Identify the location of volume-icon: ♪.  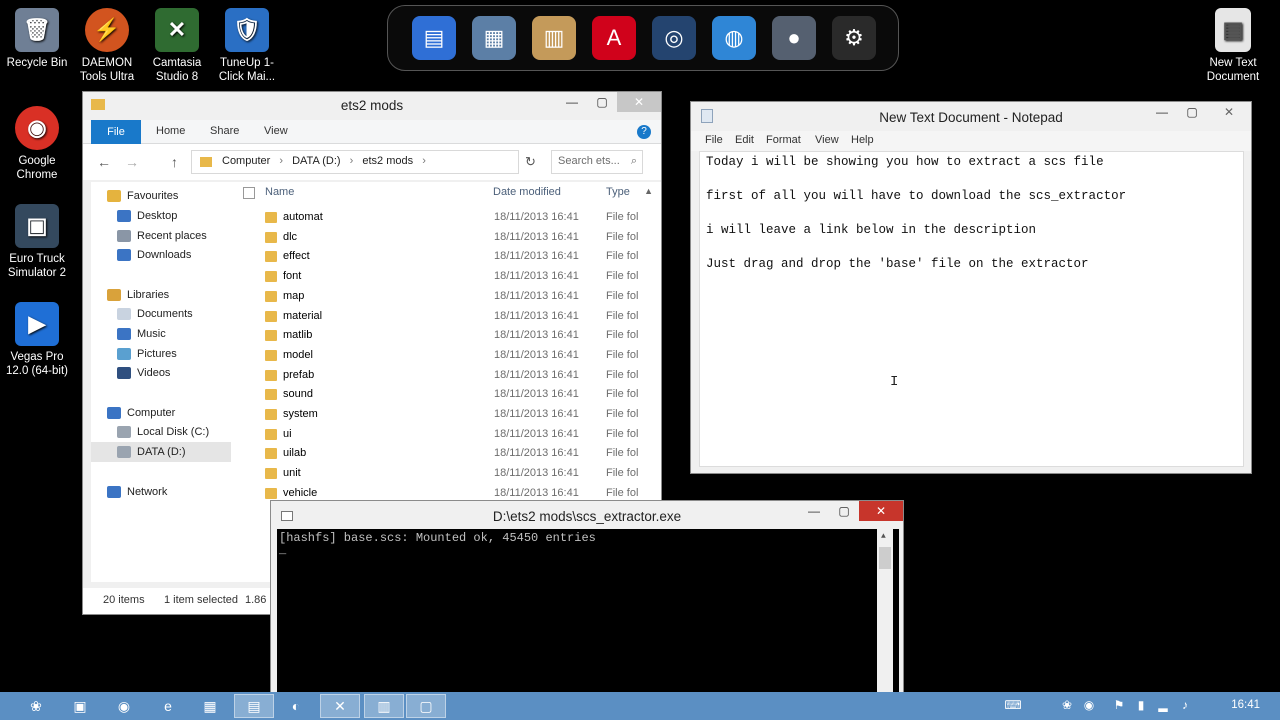
(1185, 705).